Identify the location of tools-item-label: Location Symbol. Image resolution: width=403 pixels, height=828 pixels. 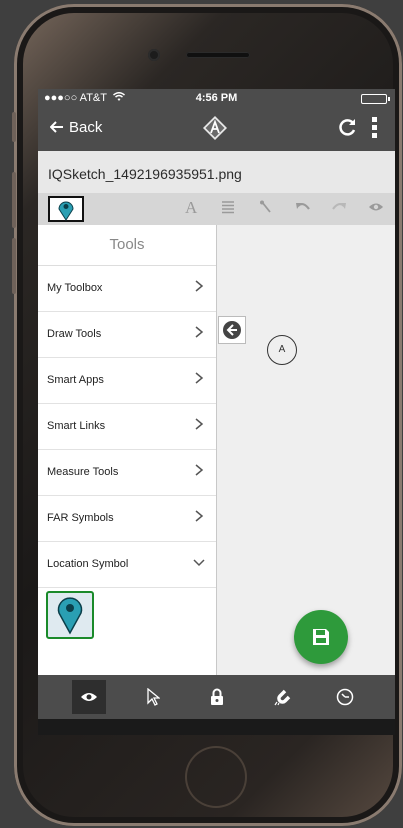
(88, 564).